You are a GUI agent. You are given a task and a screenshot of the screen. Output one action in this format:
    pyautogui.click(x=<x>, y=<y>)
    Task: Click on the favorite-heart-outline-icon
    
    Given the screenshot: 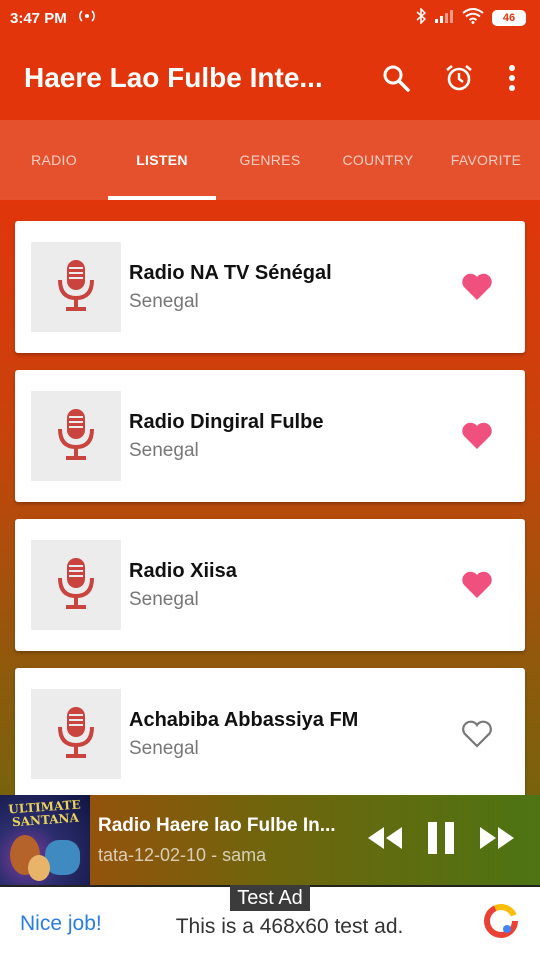 What is the action you would take?
    pyautogui.click(x=477, y=734)
    